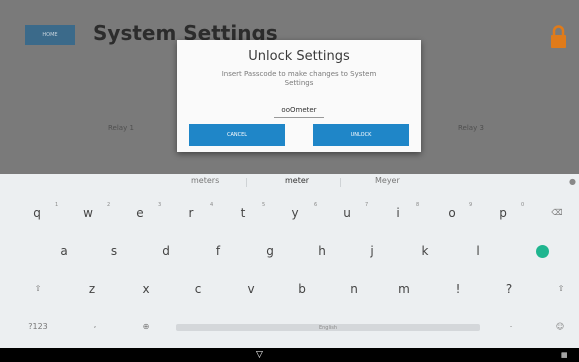  What do you see at coordinates (146, 326) in the screenshot?
I see `globe-icon: ⊕` at bounding box center [146, 326].